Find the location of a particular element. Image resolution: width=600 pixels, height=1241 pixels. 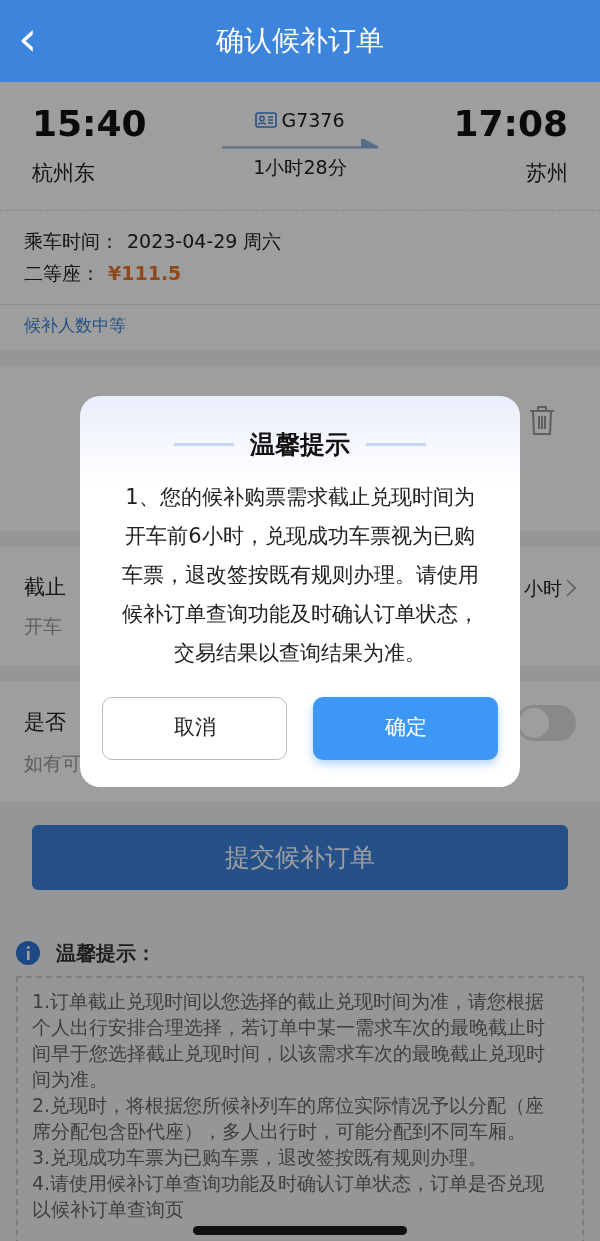

id-card-icon is located at coordinates (266, 120).